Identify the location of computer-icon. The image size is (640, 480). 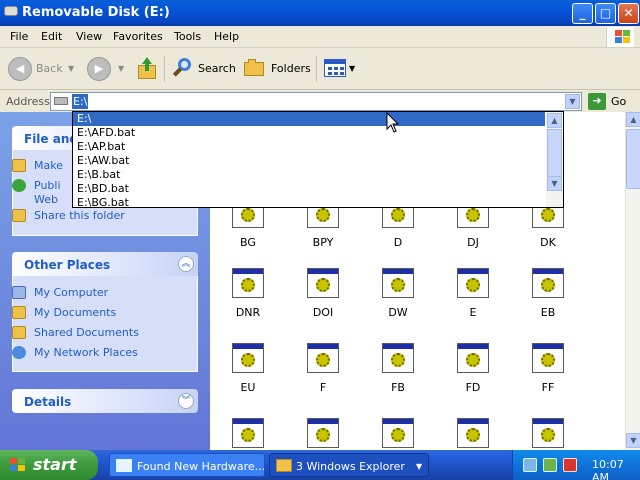
(19, 292).